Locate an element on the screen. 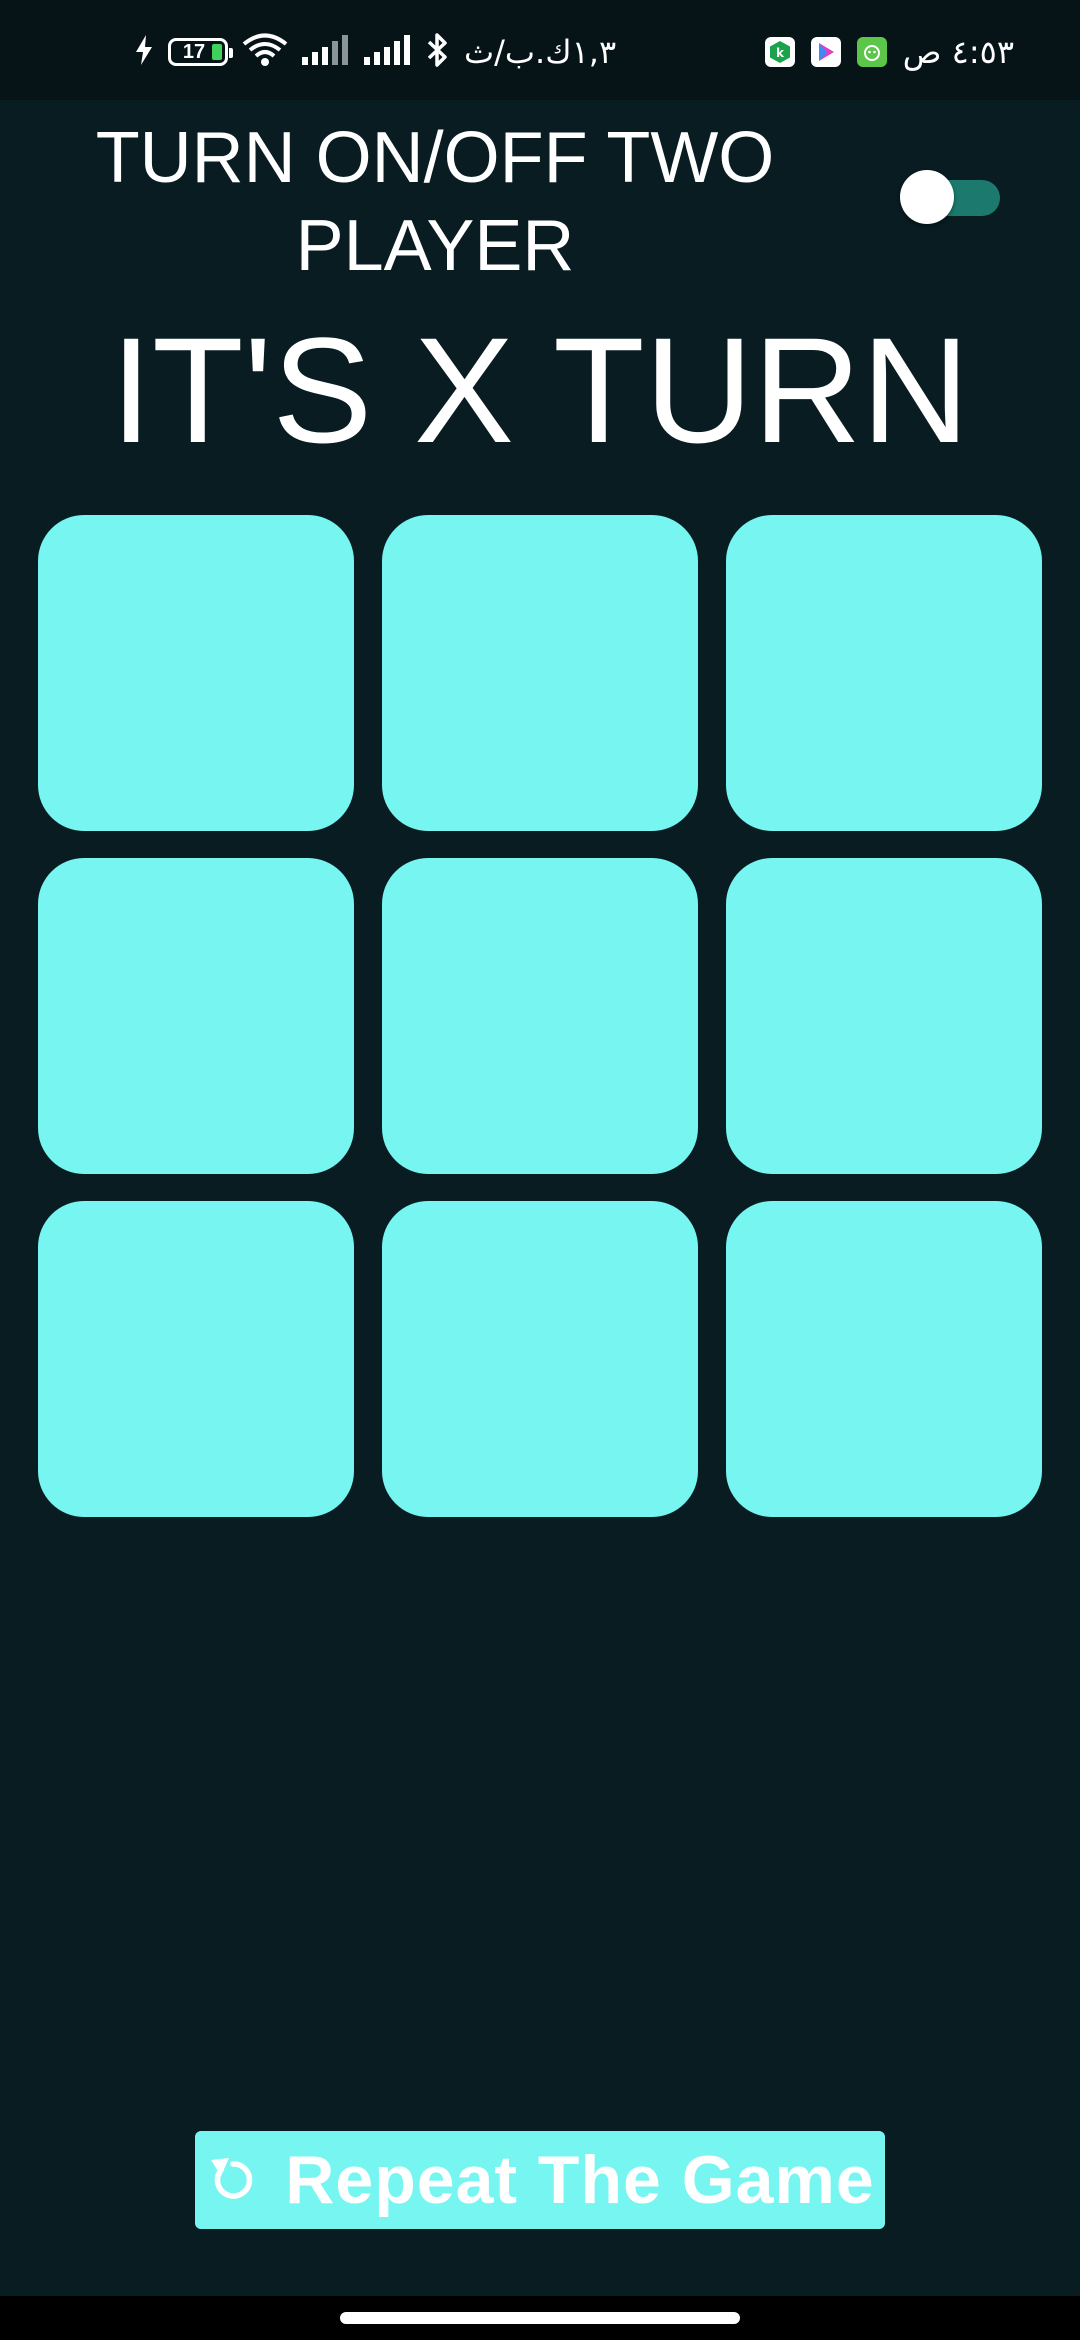 The height and width of the screenshot is (2340, 1080). play-store-icon is located at coordinates (825, 52).